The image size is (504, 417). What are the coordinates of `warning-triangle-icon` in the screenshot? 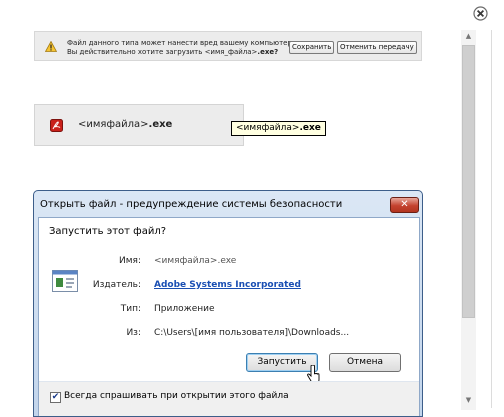 It's located at (51, 46).